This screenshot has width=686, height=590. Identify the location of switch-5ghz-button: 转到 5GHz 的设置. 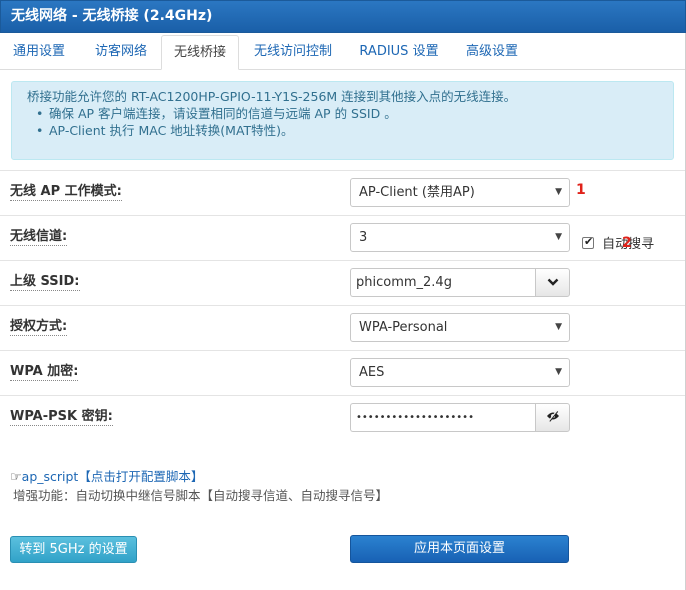
(73, 549).